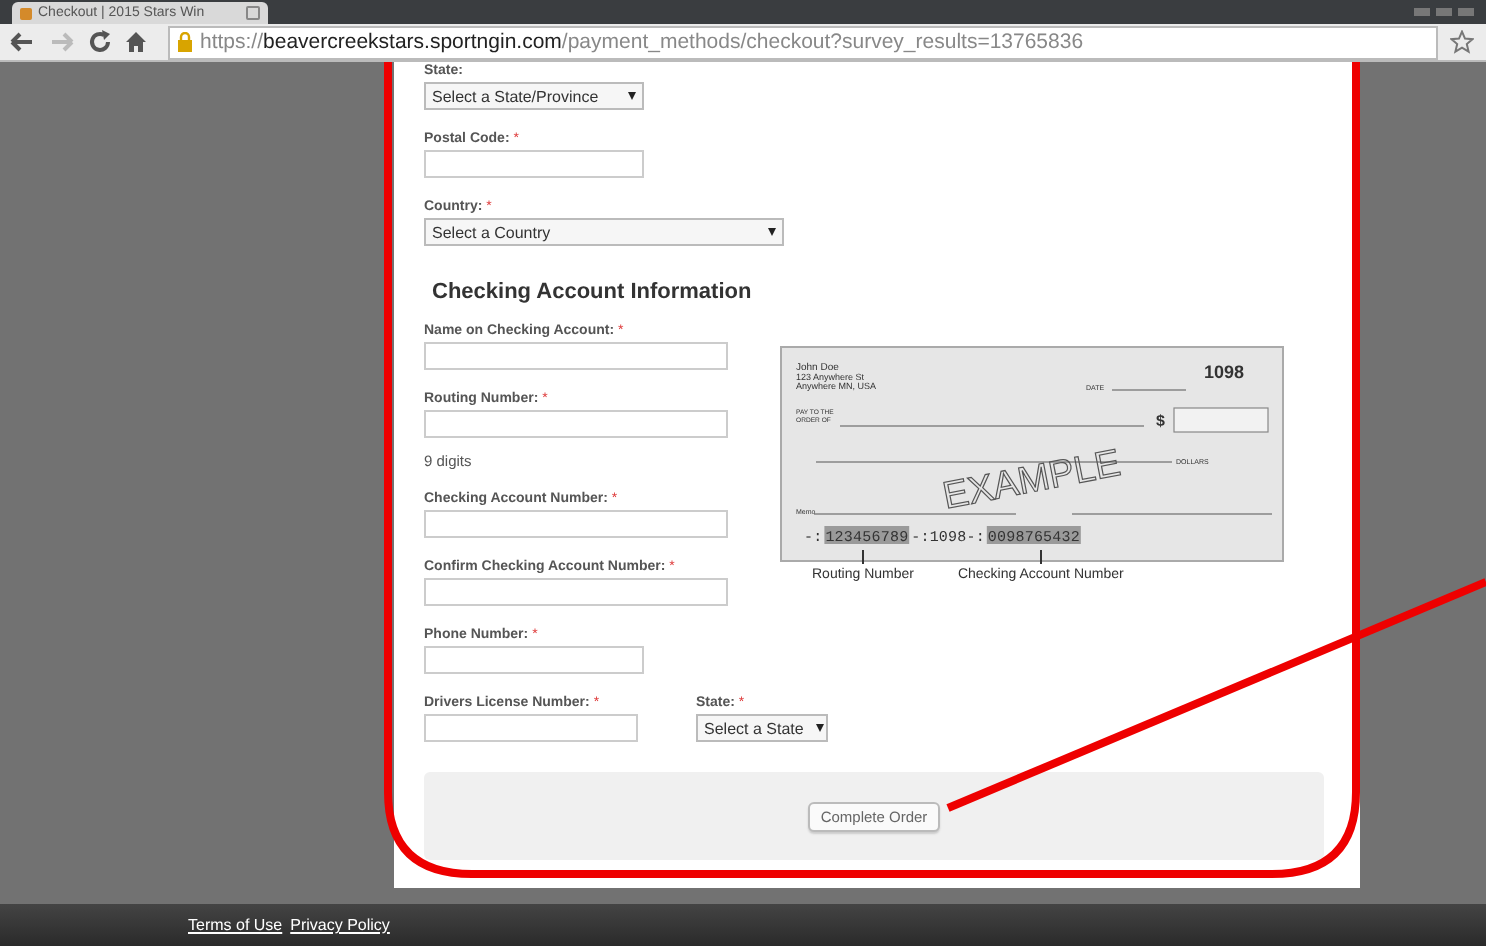 This screenshot has height=946, width=1486. What do you see at coordinates (604, 232) in the screenshot?
I see `select-dropdown: Select a Country` at bounding box center [604, 232].